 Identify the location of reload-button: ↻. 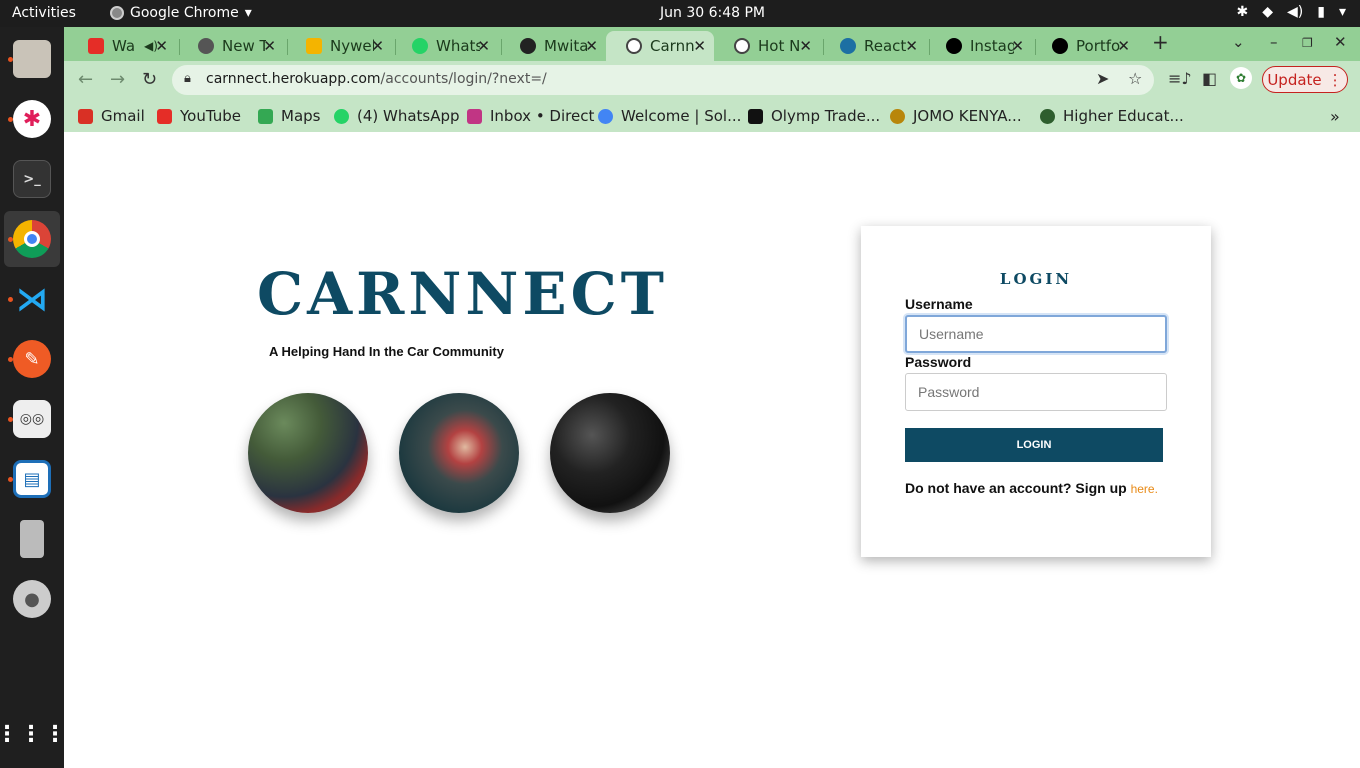
(149, 79).